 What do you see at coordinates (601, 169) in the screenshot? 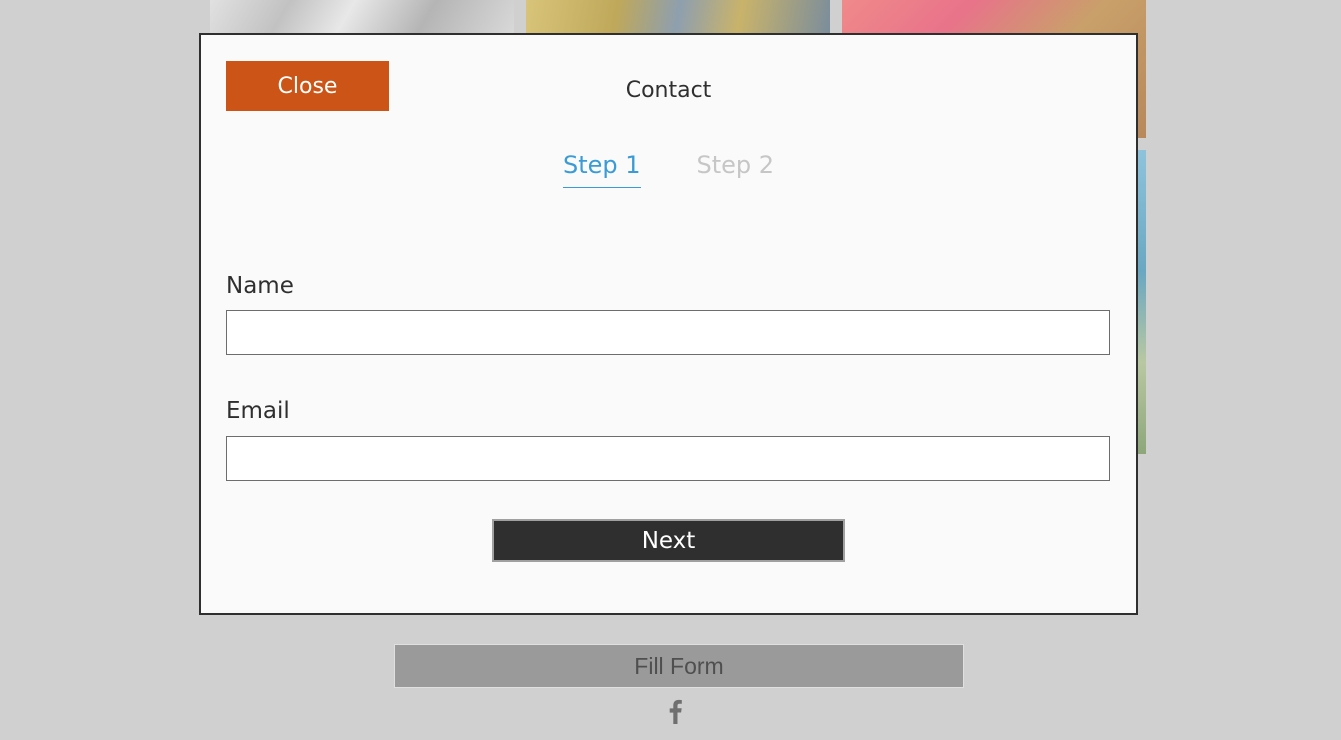
I see `tab-step-1: Step 1` at bounding box center [601, 169].